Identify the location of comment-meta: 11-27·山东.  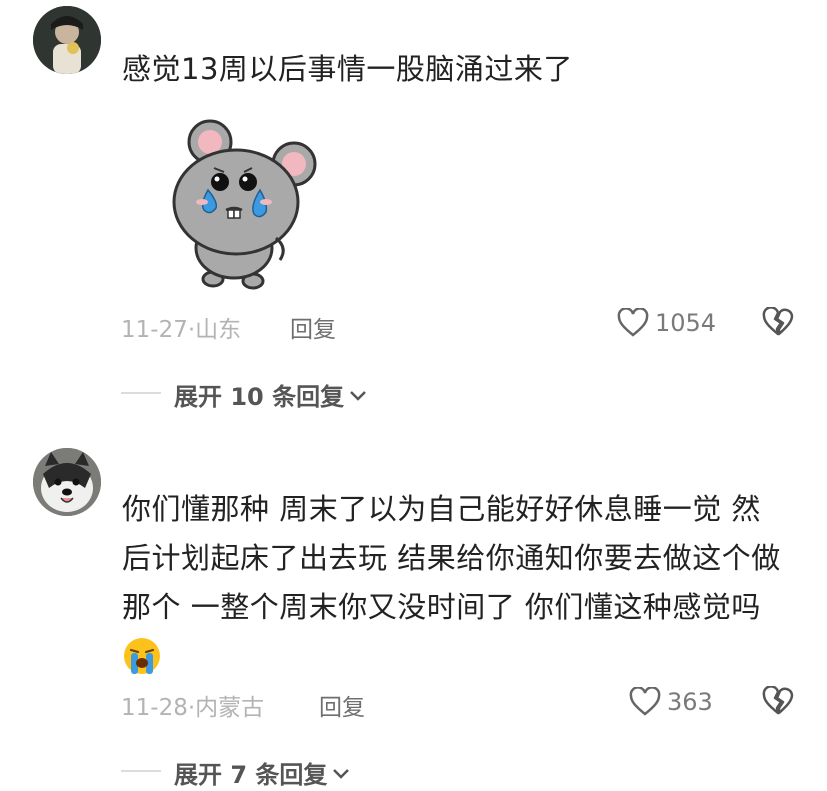
(181, 327).